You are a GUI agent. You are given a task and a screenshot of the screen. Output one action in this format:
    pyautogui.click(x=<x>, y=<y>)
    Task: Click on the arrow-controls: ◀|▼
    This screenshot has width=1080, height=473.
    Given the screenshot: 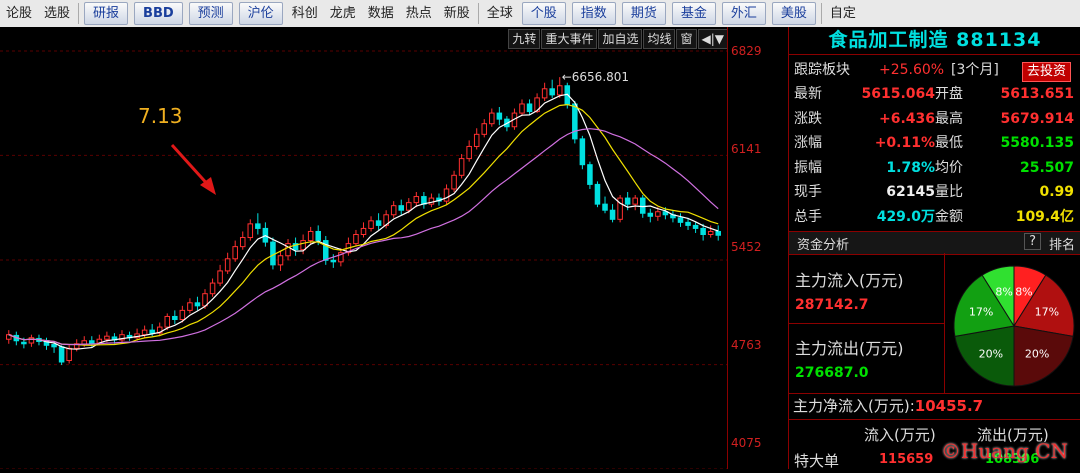 What is the action you would take?
    pyautogui.click(x=712, y=39)
    